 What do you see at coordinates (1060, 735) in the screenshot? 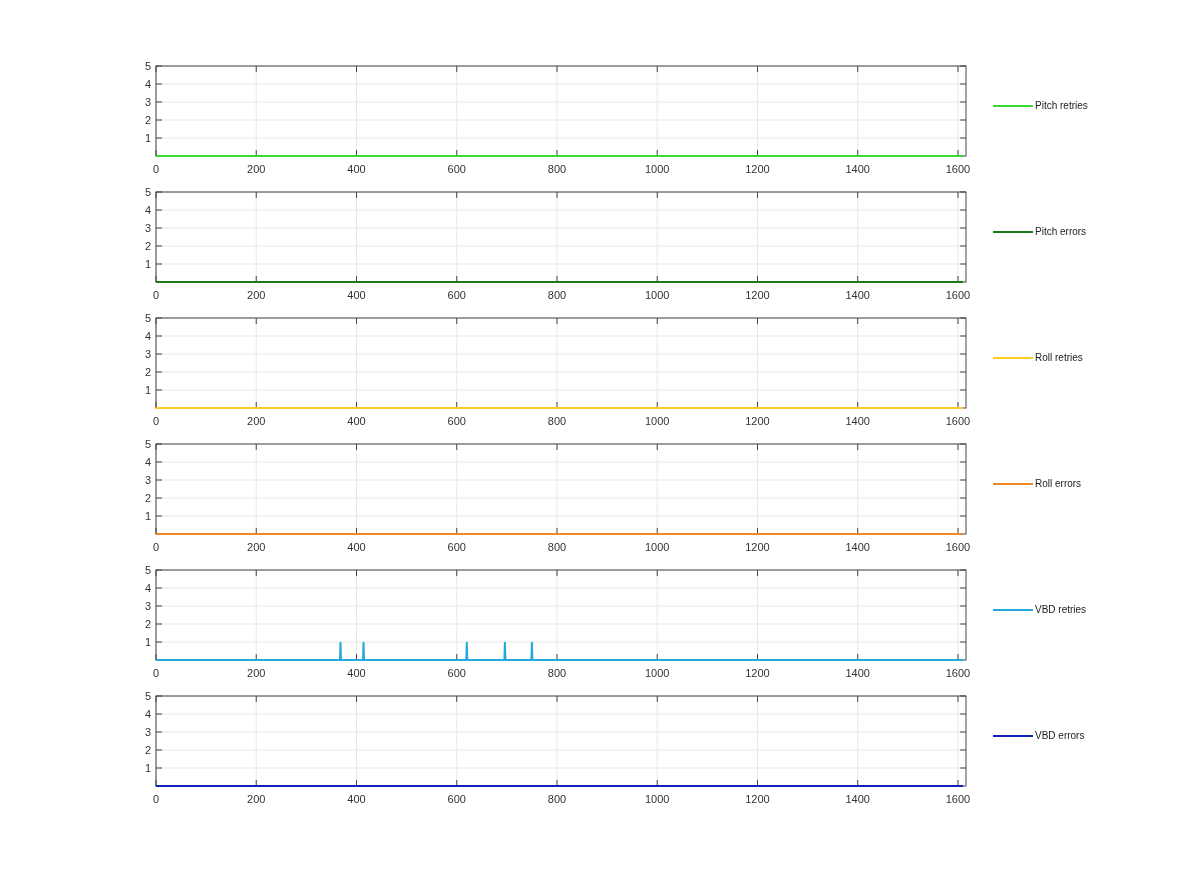
I see `legend-label: VBD errors` at bounding box center [1060, 735].